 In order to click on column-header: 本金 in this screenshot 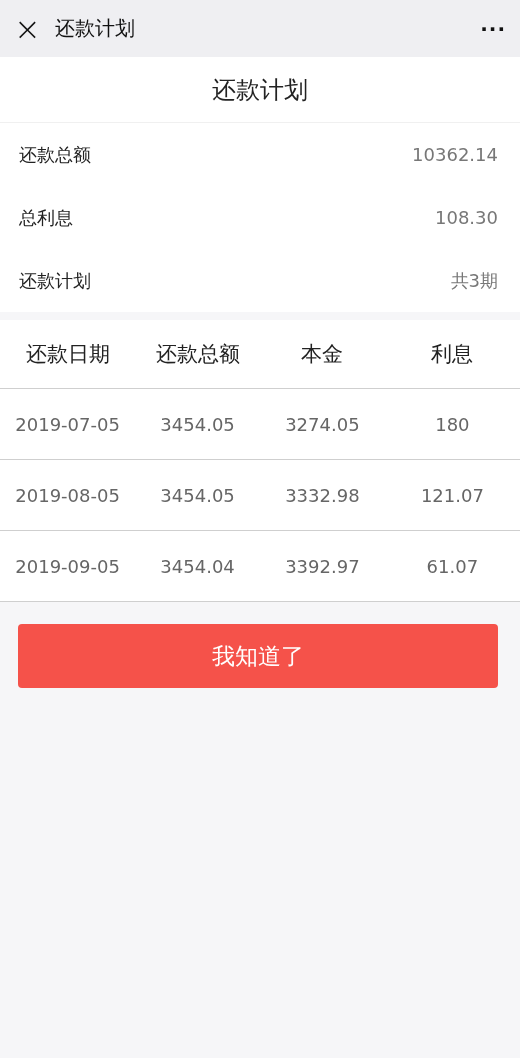, I will do `click(322, 354)`.